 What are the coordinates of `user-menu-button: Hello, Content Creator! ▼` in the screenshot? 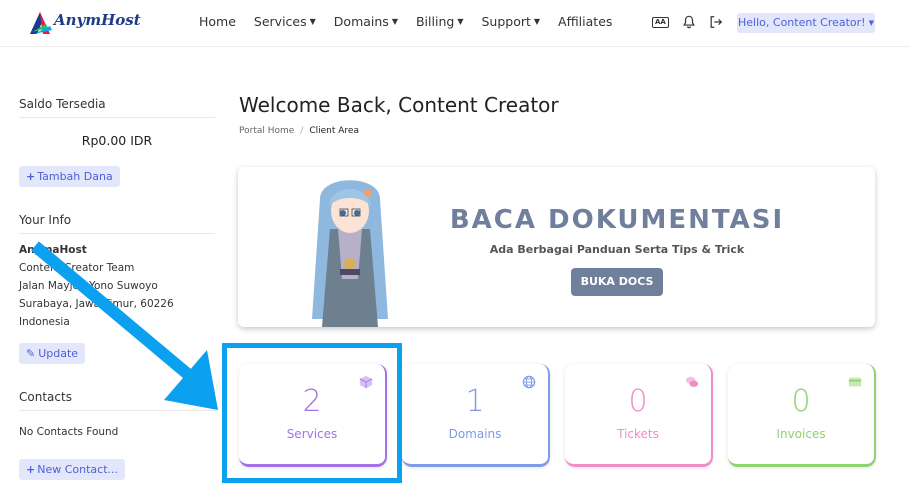 It's located at (806, 23).